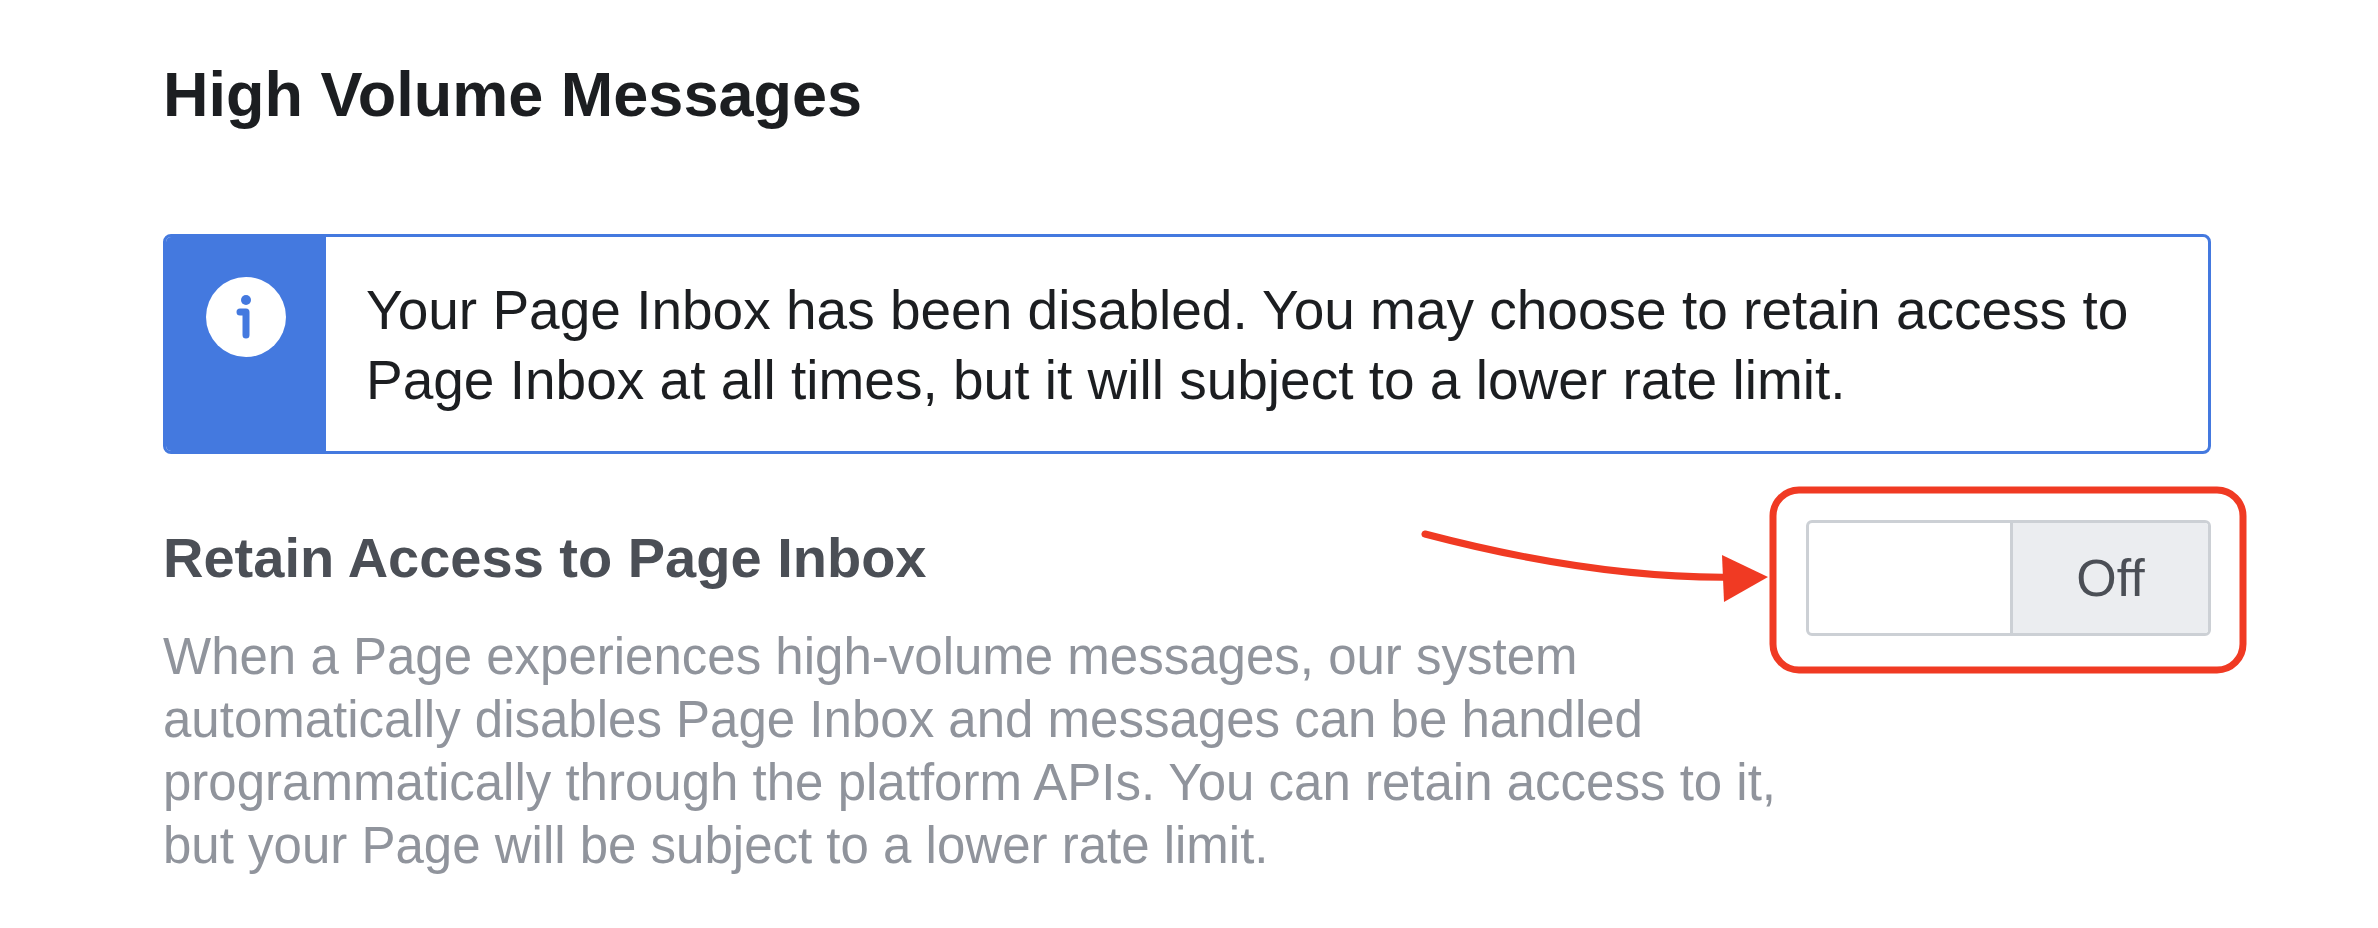  What do you see at coordinates (545, 558) in the screenshot?
I see `setting-title: Retain Access to Page Inbox` at bounding box center [545, 558].